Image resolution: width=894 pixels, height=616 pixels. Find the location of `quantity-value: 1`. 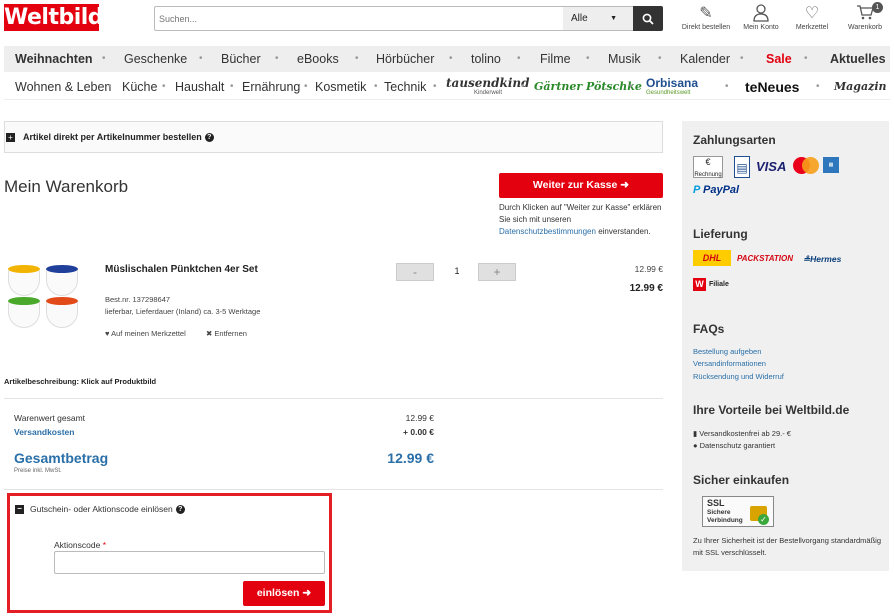

quantity-value: 1 is located at coordinates (457, 271).